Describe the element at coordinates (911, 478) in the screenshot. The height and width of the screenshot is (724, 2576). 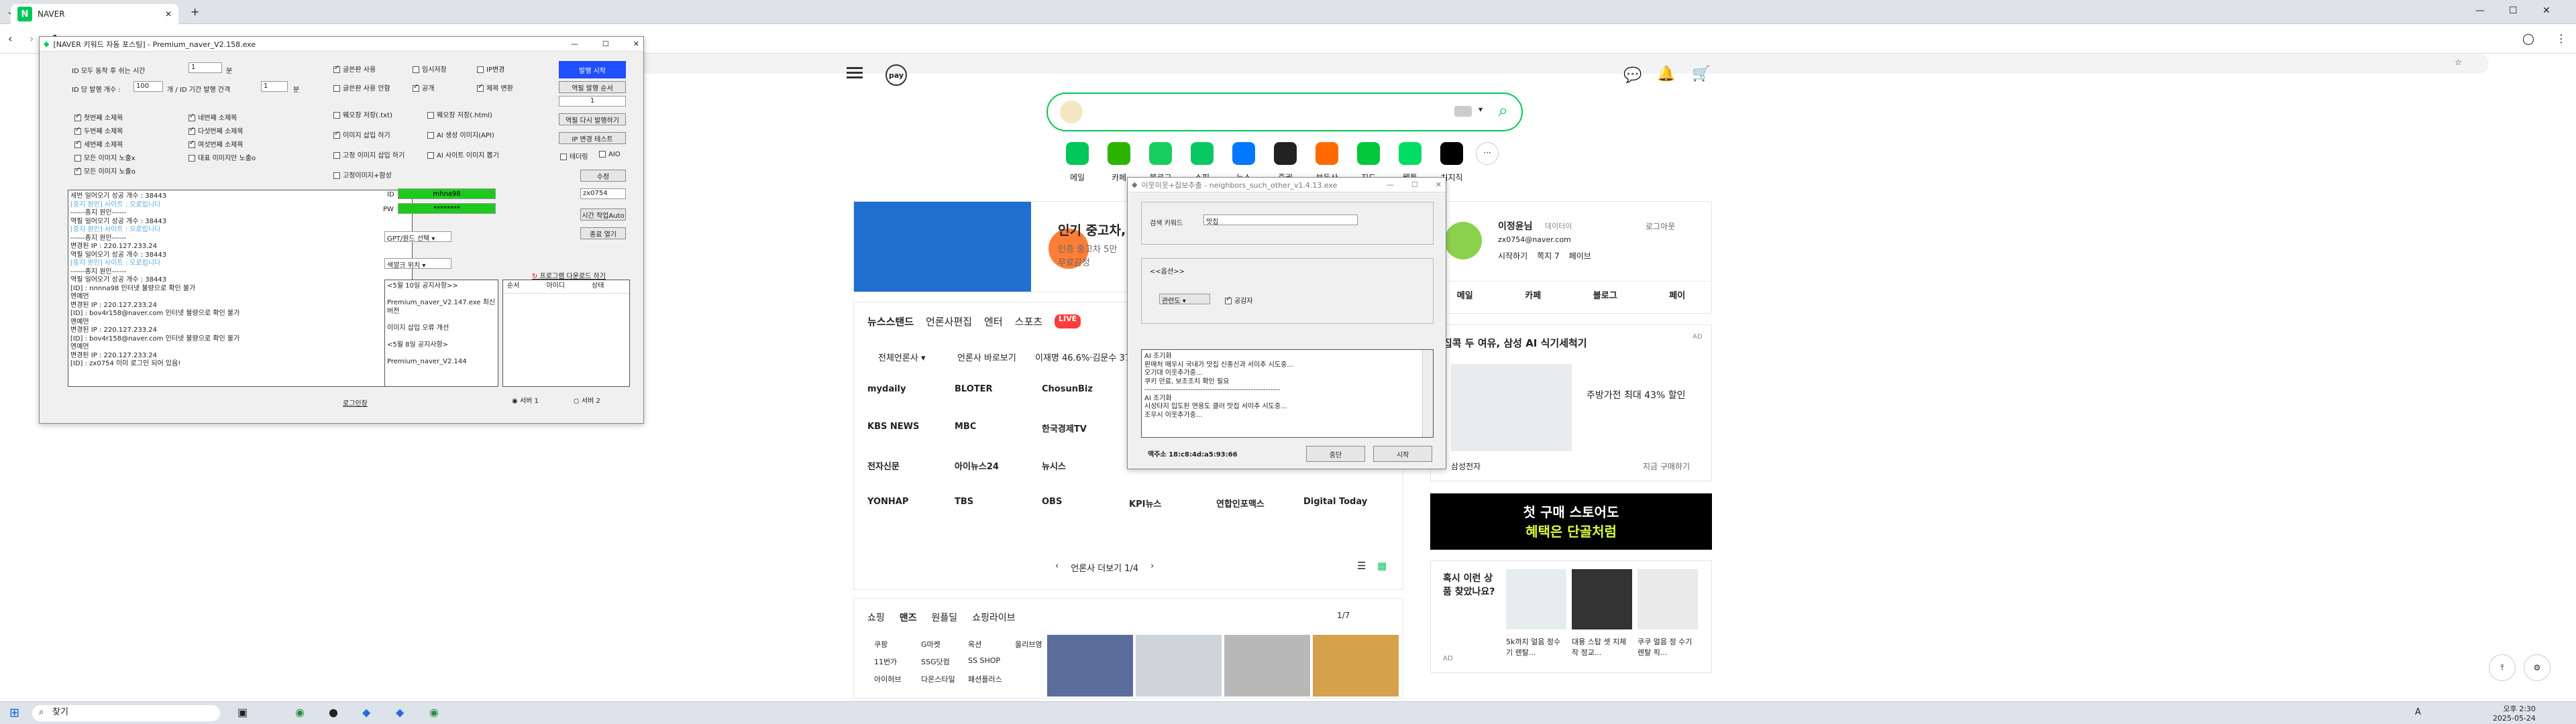
I see `press-logo: 전자신문` at that location.